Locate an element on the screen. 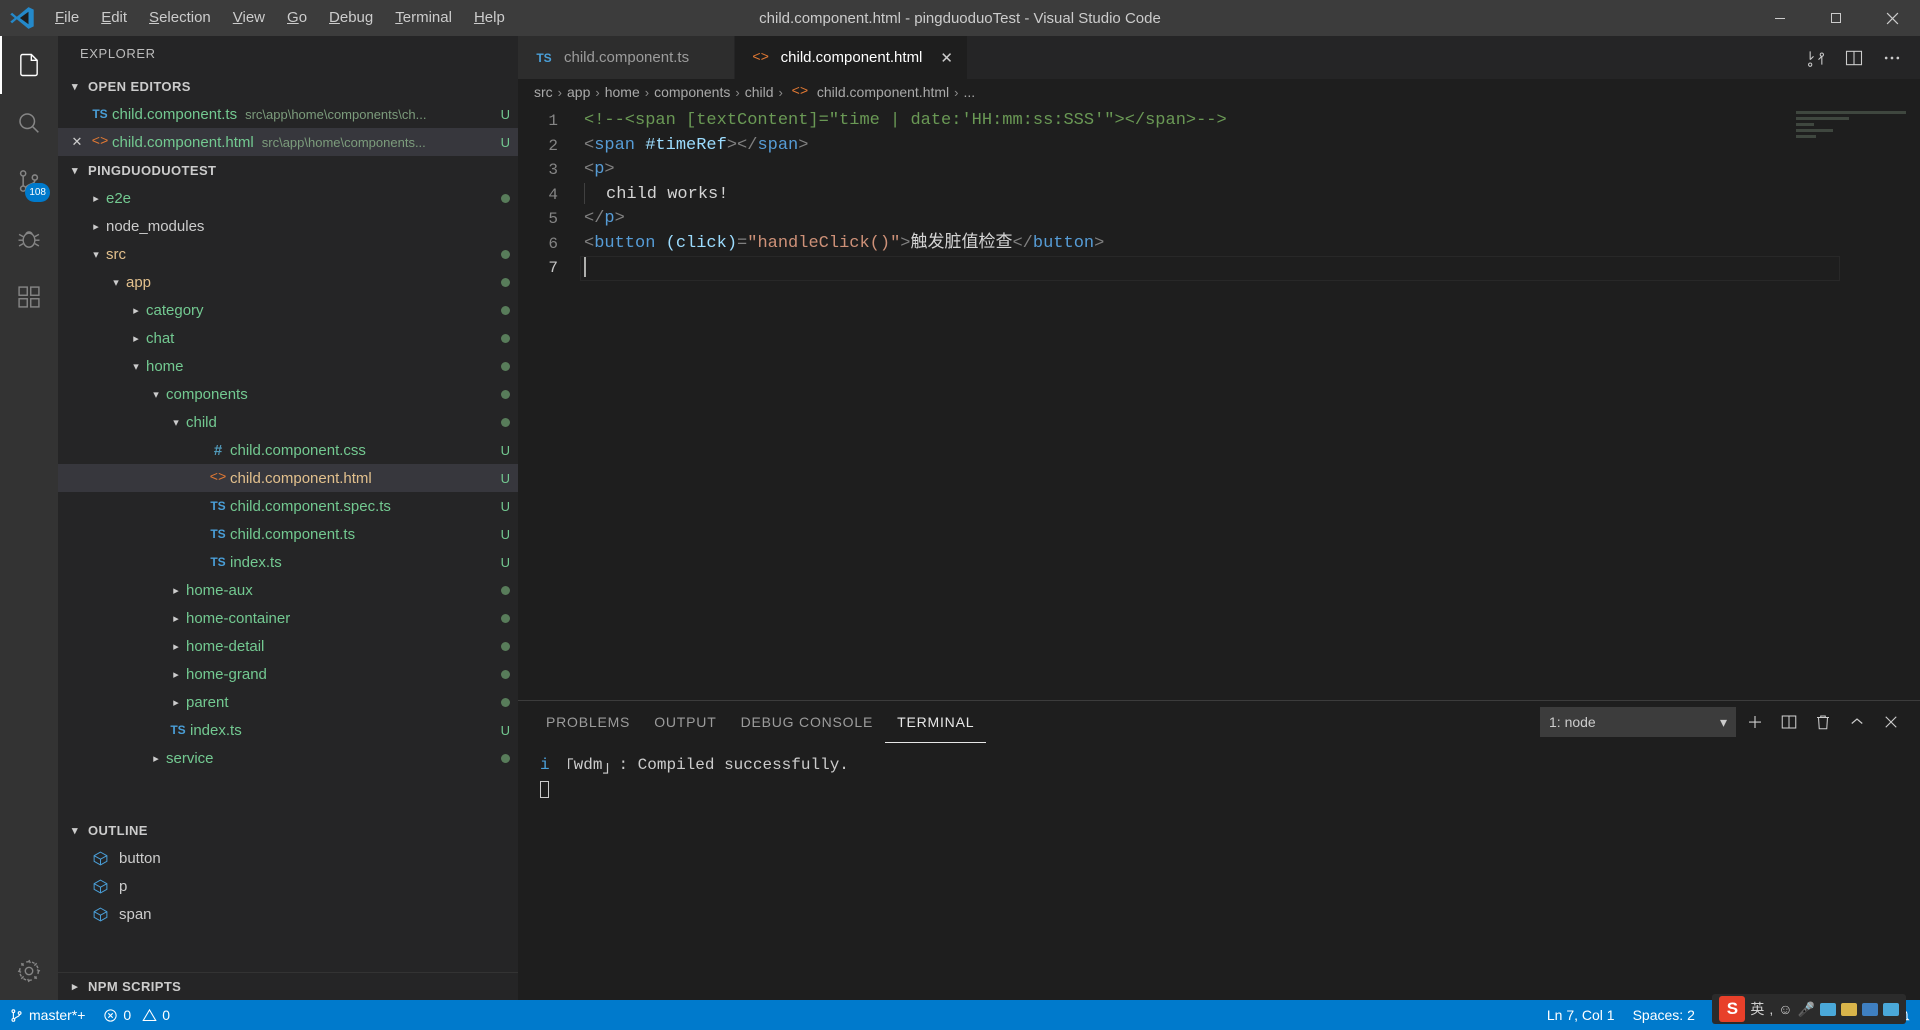 The image size is (1920, 1030). tree-folder-home: ▾ home is located at coordinates (288, 366).